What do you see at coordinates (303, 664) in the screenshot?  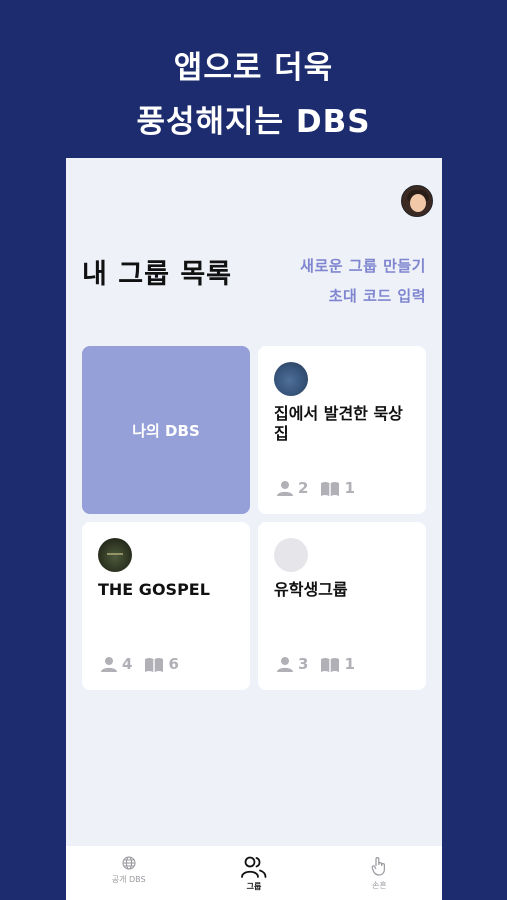 I see `member-count: 3` at bounding box center [303, 664].